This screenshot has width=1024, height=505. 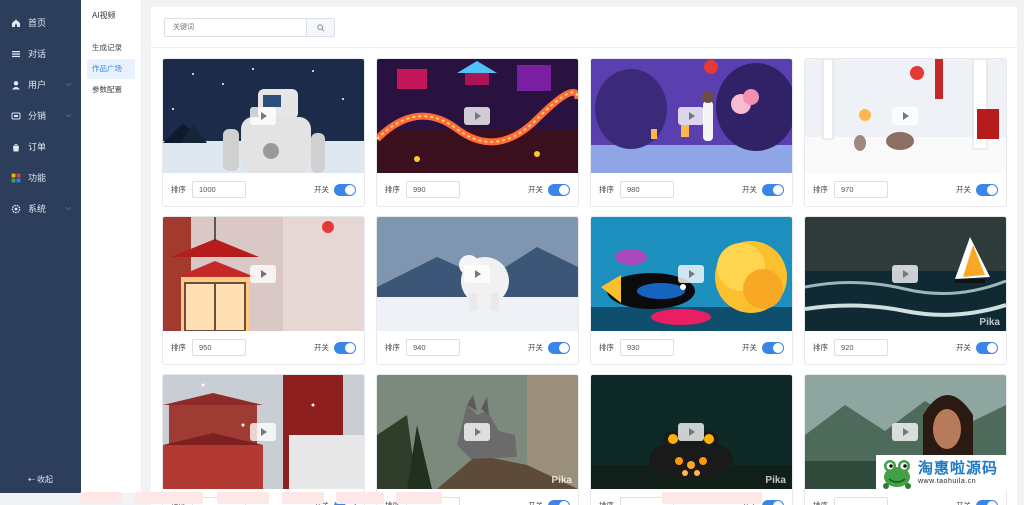 What do you see at coordinates (947, 481) in the screenshot?
I see `brand-url: www.taohuila.cn` at bounding box center [947, 481].